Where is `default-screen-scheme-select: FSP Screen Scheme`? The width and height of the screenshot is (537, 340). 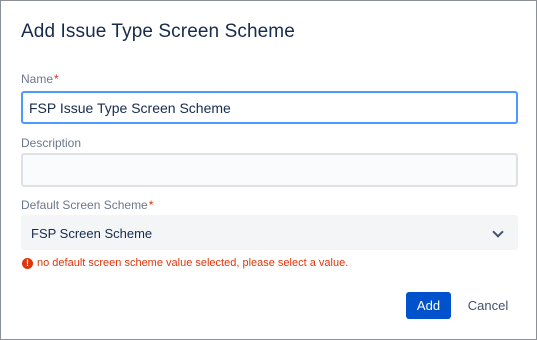
default-screen-scheme-select: FSP Screen Scheme is located at coordinates (269, 232).